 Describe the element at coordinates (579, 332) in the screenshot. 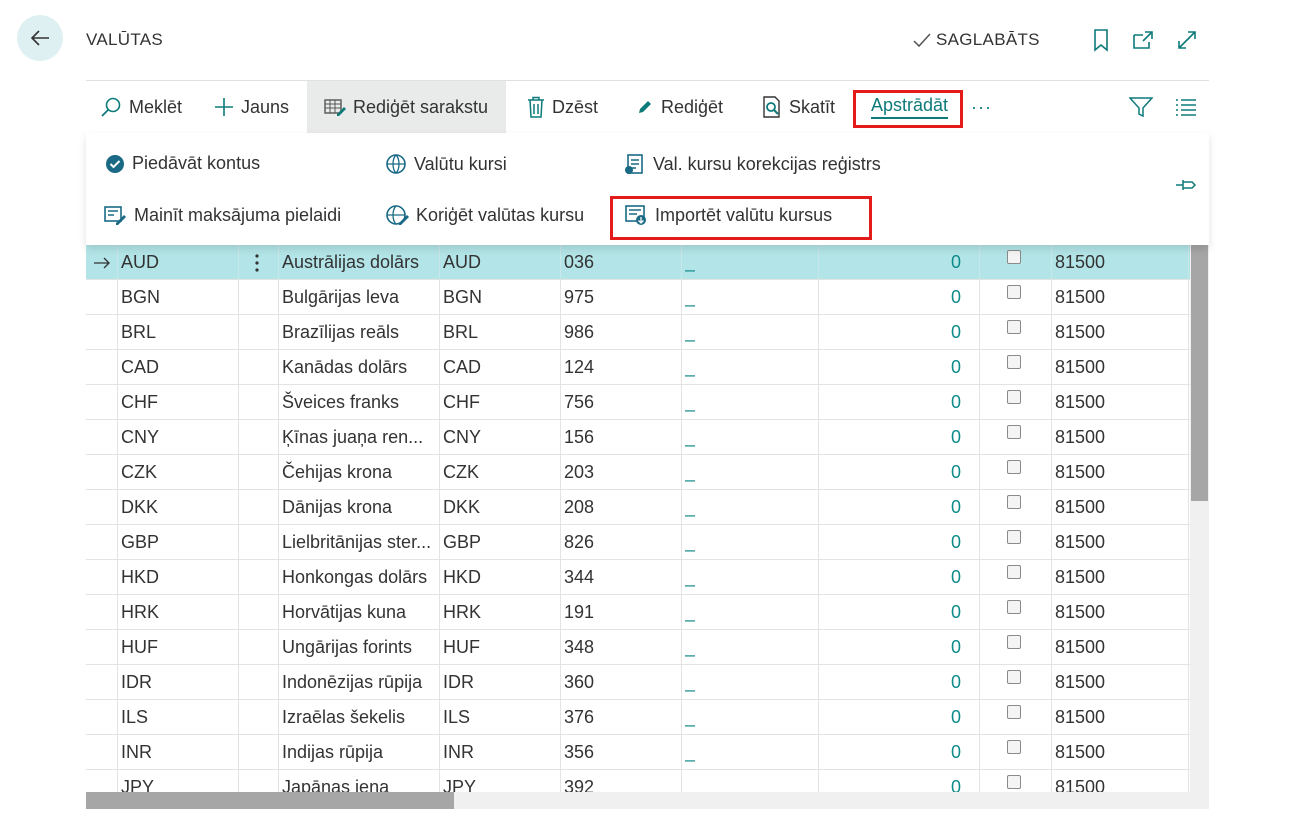

I see `cell-iso-numeric: 986` at that location.